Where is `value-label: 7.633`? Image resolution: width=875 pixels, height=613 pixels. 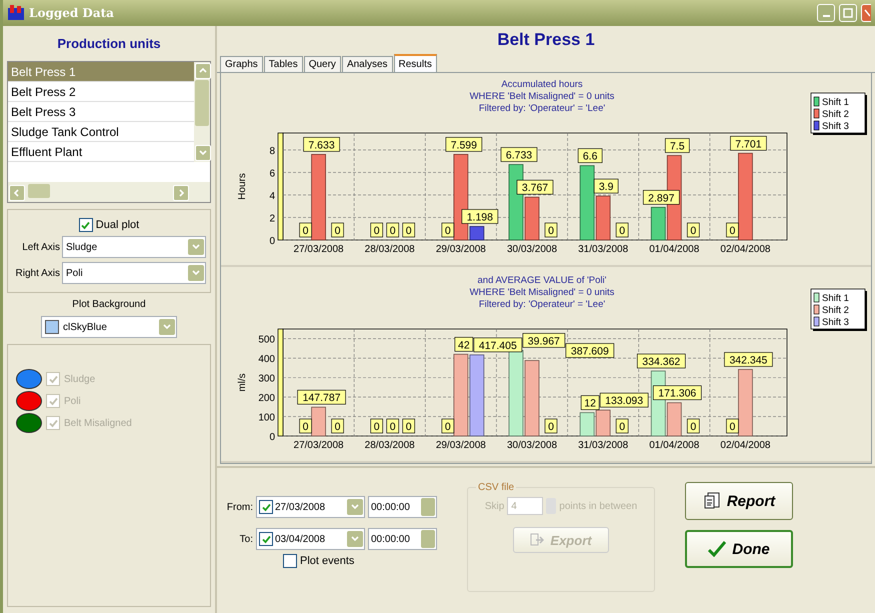
value-label: 7.633 is located at coordinates (321, 144).